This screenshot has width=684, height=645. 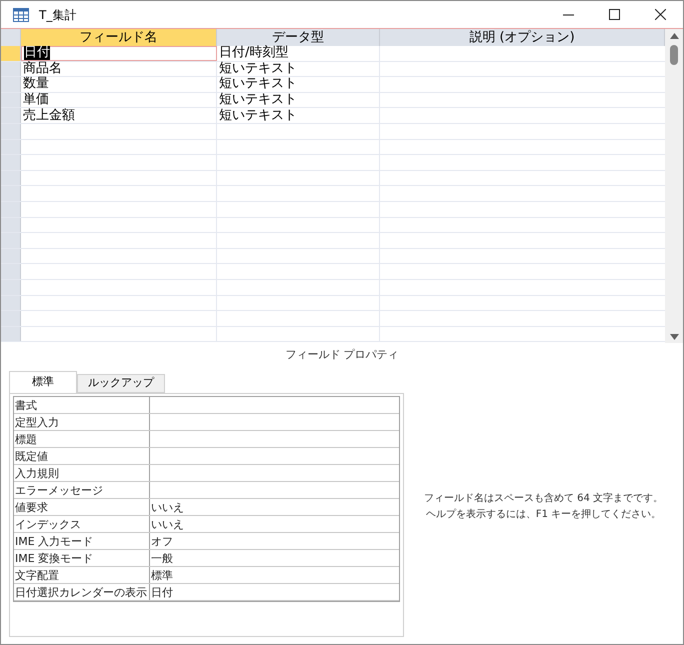 I want to click on tab: ルックアップ, so click(x=121, y=383).